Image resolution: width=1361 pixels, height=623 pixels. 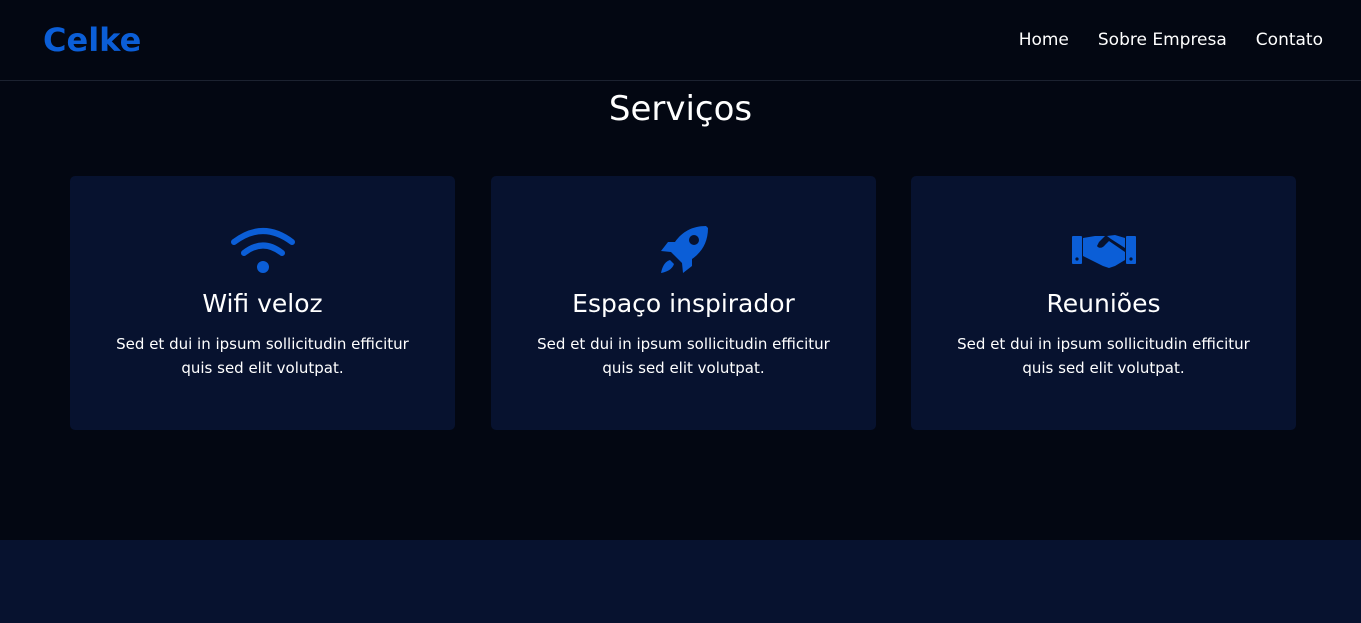 What do you see at coordinates (680, 40) in the screenshot?
I see `navbar: Celke Home Sobre Empresa Contato` at bounding box center [680, 40].